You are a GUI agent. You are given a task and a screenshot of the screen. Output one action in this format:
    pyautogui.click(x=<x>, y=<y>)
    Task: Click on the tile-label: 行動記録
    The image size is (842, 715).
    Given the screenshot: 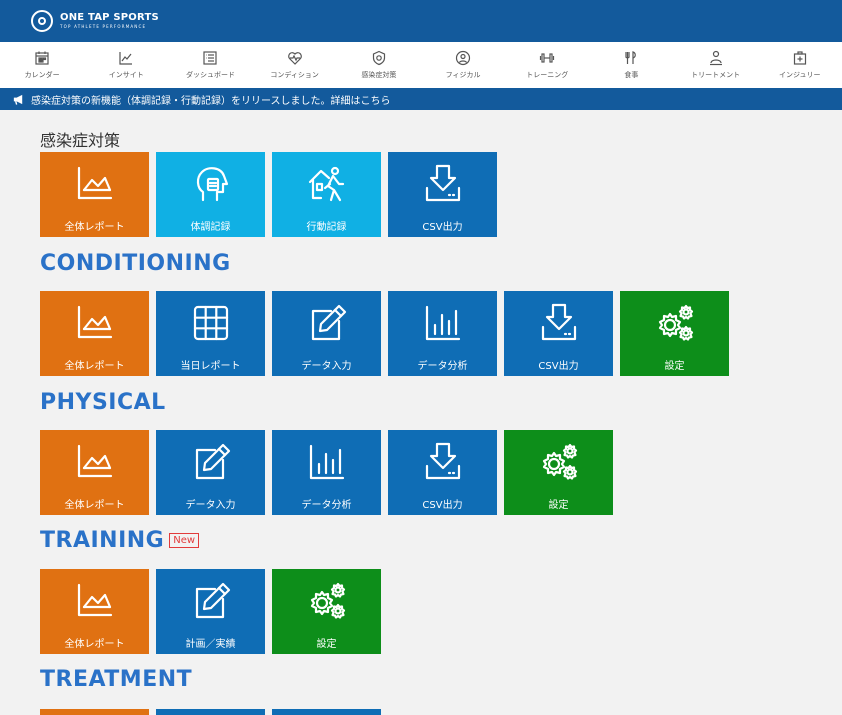 What is the action you would take?
    pyautogui.click(x=326, y=227)
    